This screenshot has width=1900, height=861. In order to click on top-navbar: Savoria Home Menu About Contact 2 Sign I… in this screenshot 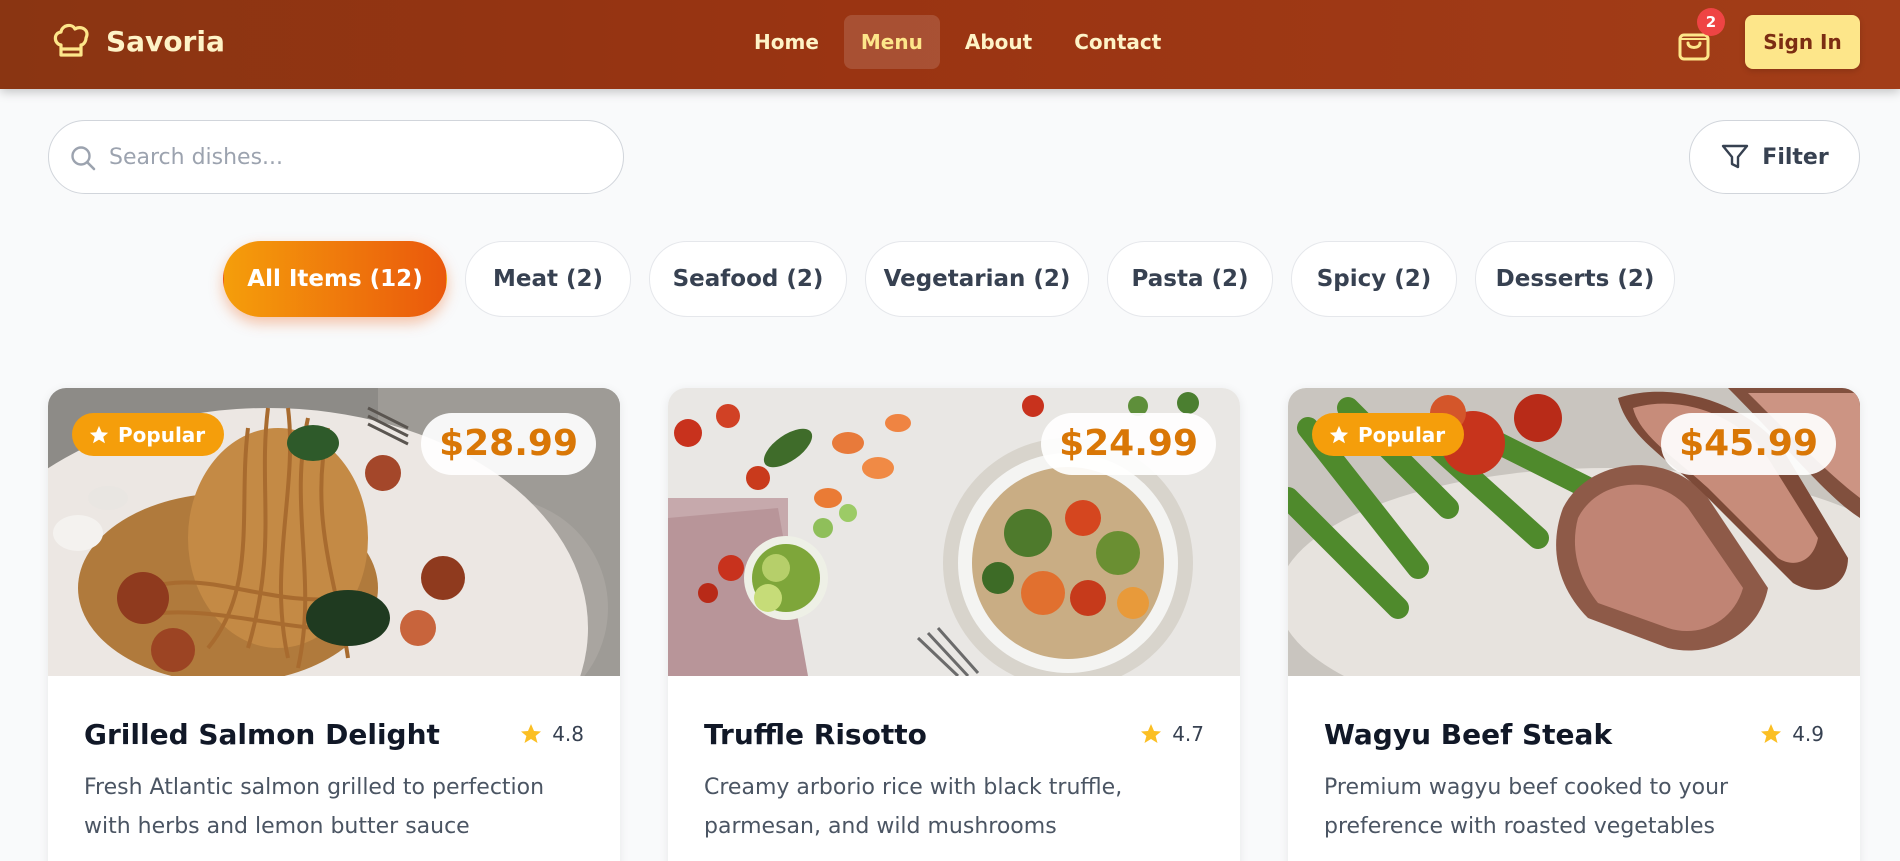, I will do `click(950, 44)`.